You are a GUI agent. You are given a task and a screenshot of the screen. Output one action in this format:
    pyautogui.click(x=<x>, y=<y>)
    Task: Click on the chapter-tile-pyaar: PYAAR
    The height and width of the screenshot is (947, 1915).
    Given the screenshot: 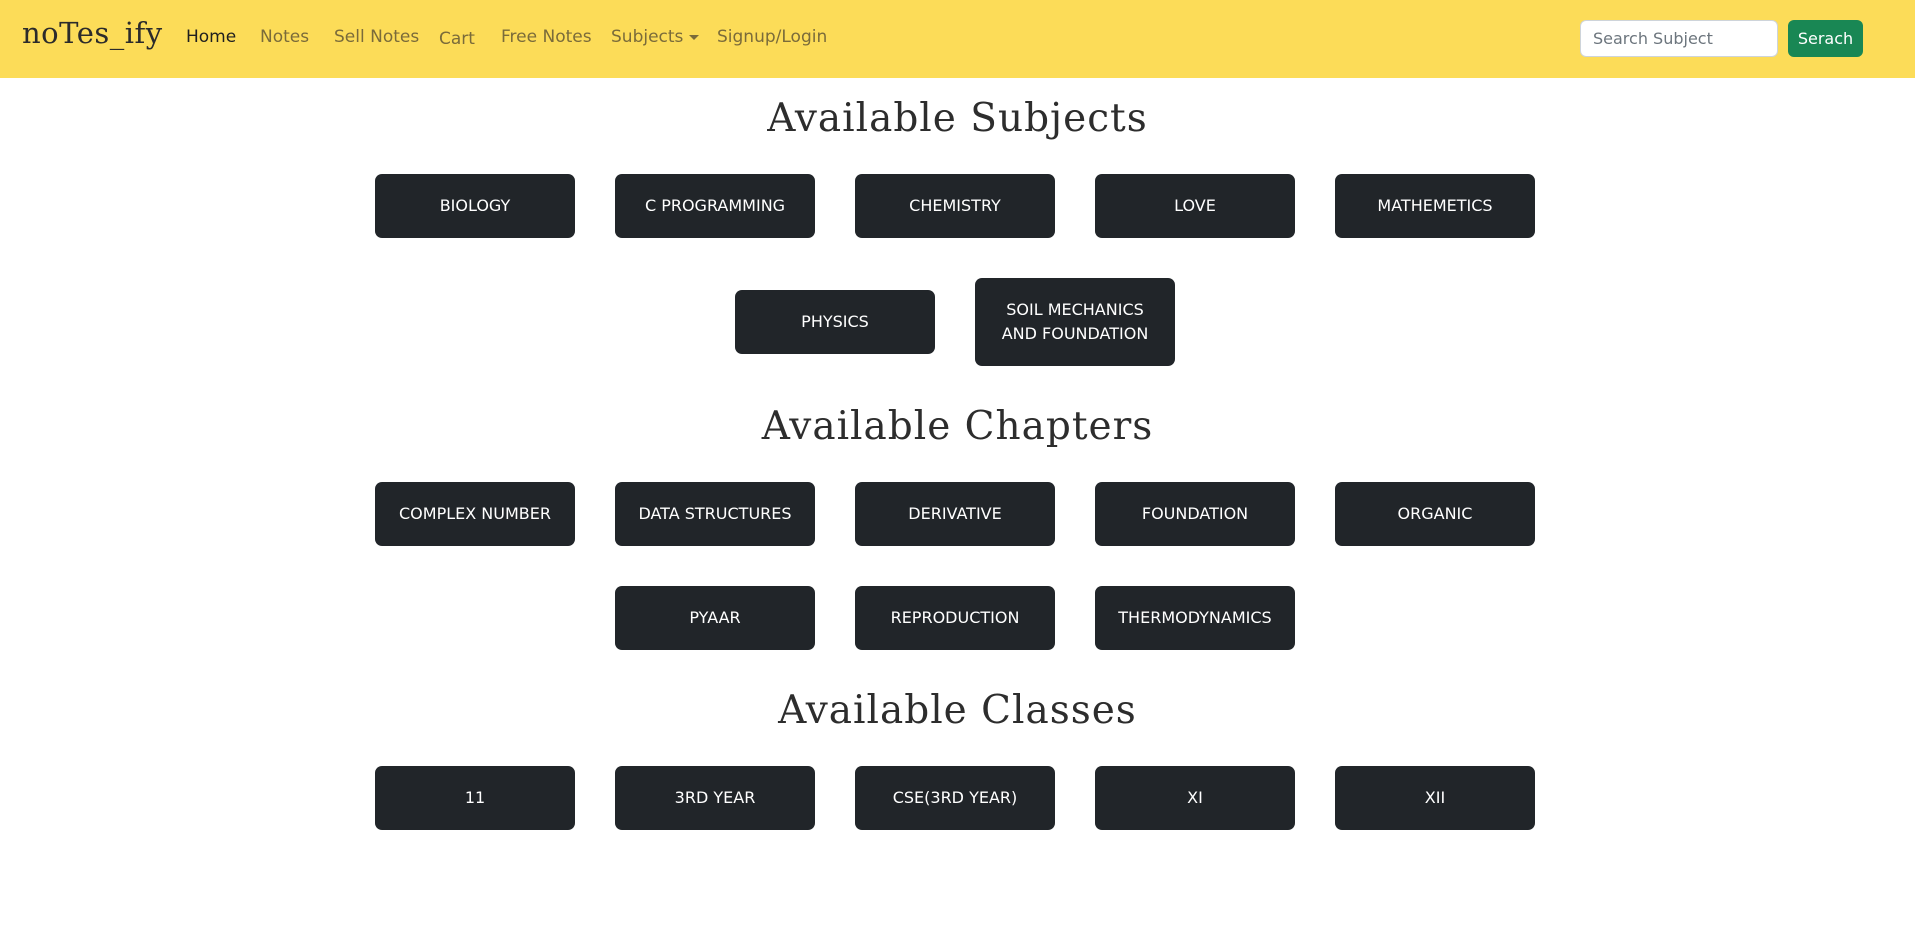 What is the action you would take?
    pyautogui.click(x=715, y=618)
    